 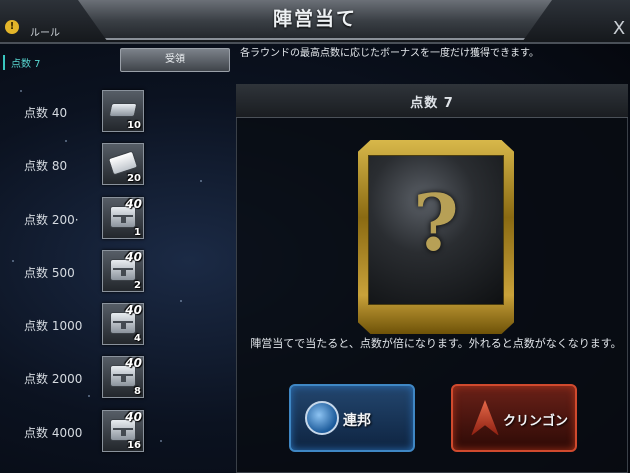 I want to click on silver-bar-shape, so click(x=123, y=110).